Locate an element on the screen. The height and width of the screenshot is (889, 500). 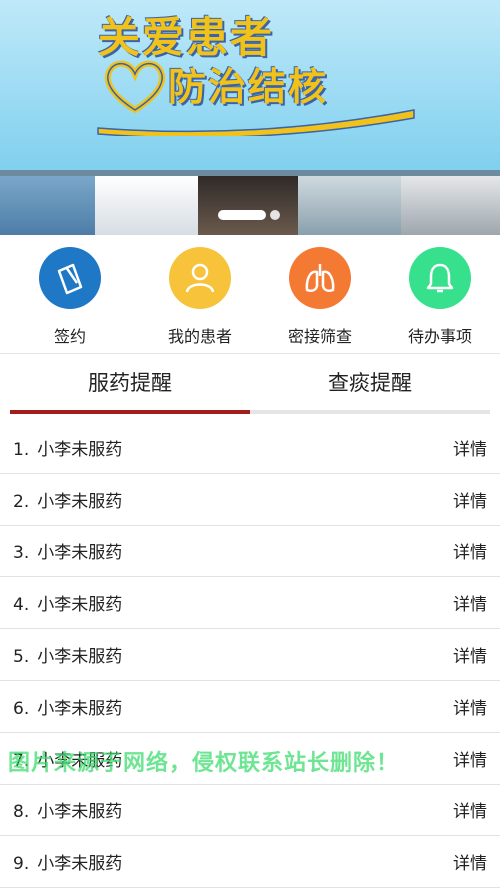
action-todo: 待办事项 is located at coordinates (440, 294).